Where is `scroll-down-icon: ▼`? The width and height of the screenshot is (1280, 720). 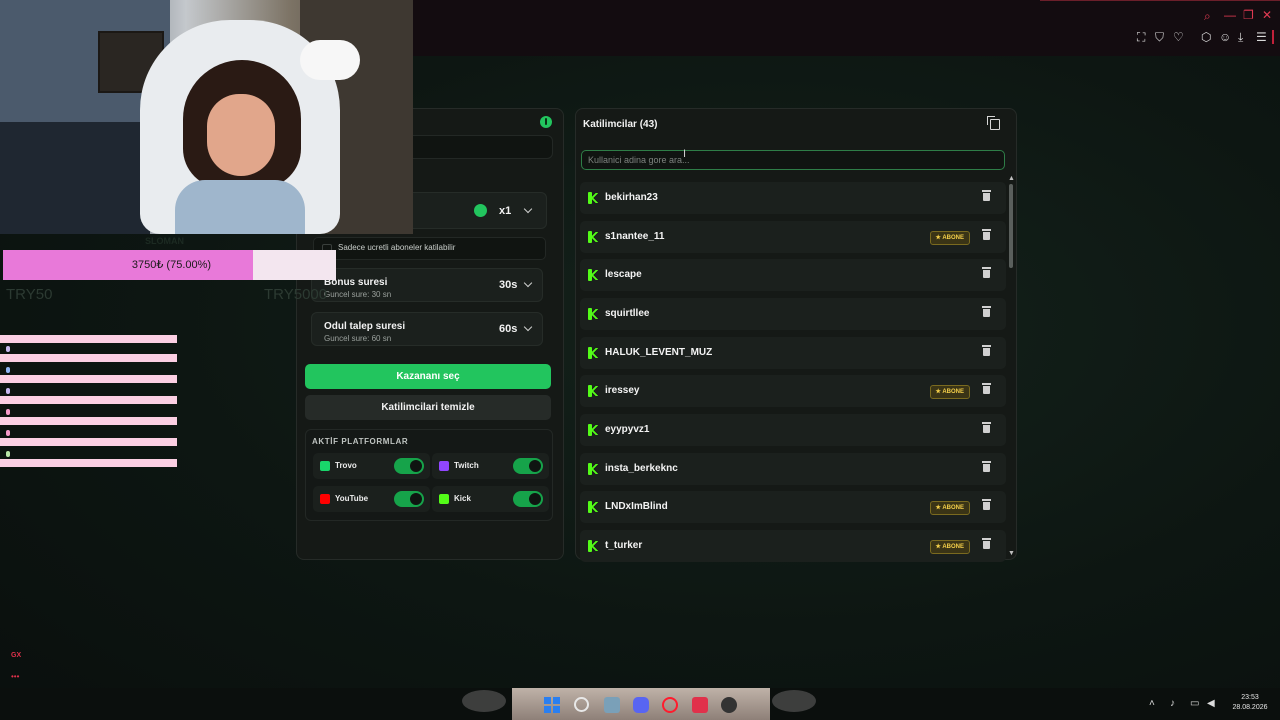
scroll-down-icon: ▼ is located at coordinates (1011, 553).